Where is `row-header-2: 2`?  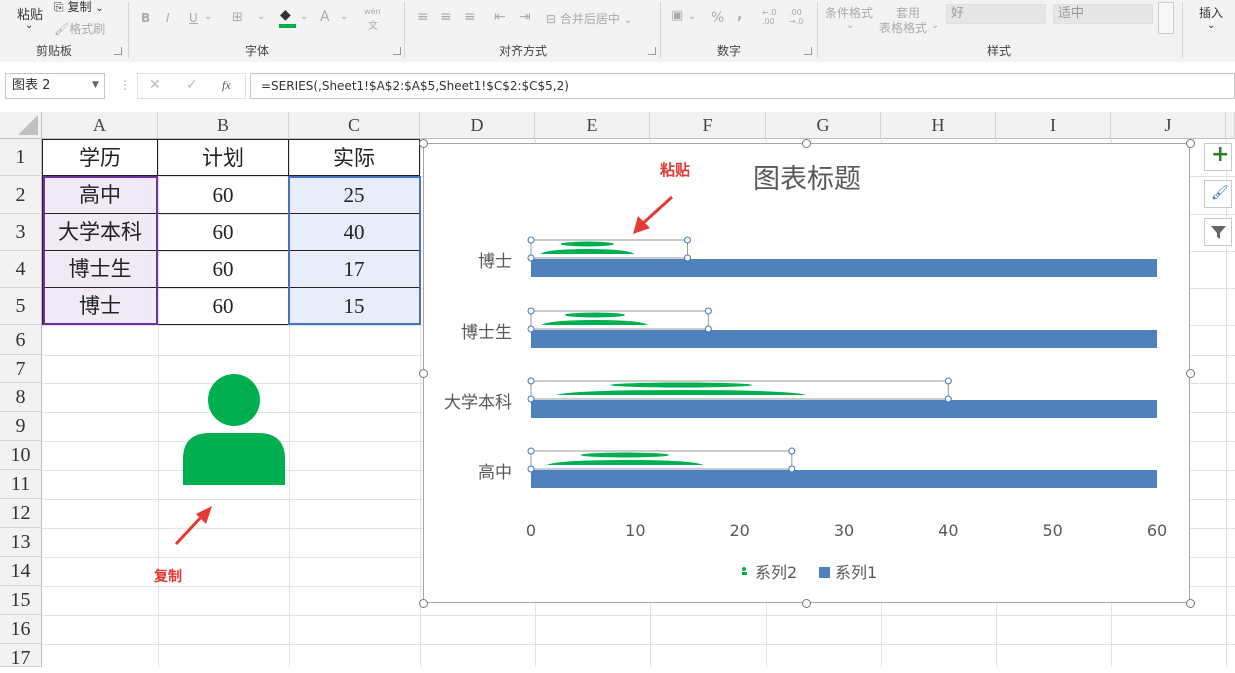
row-header-2: 2 is located at coordinates (21, 195).